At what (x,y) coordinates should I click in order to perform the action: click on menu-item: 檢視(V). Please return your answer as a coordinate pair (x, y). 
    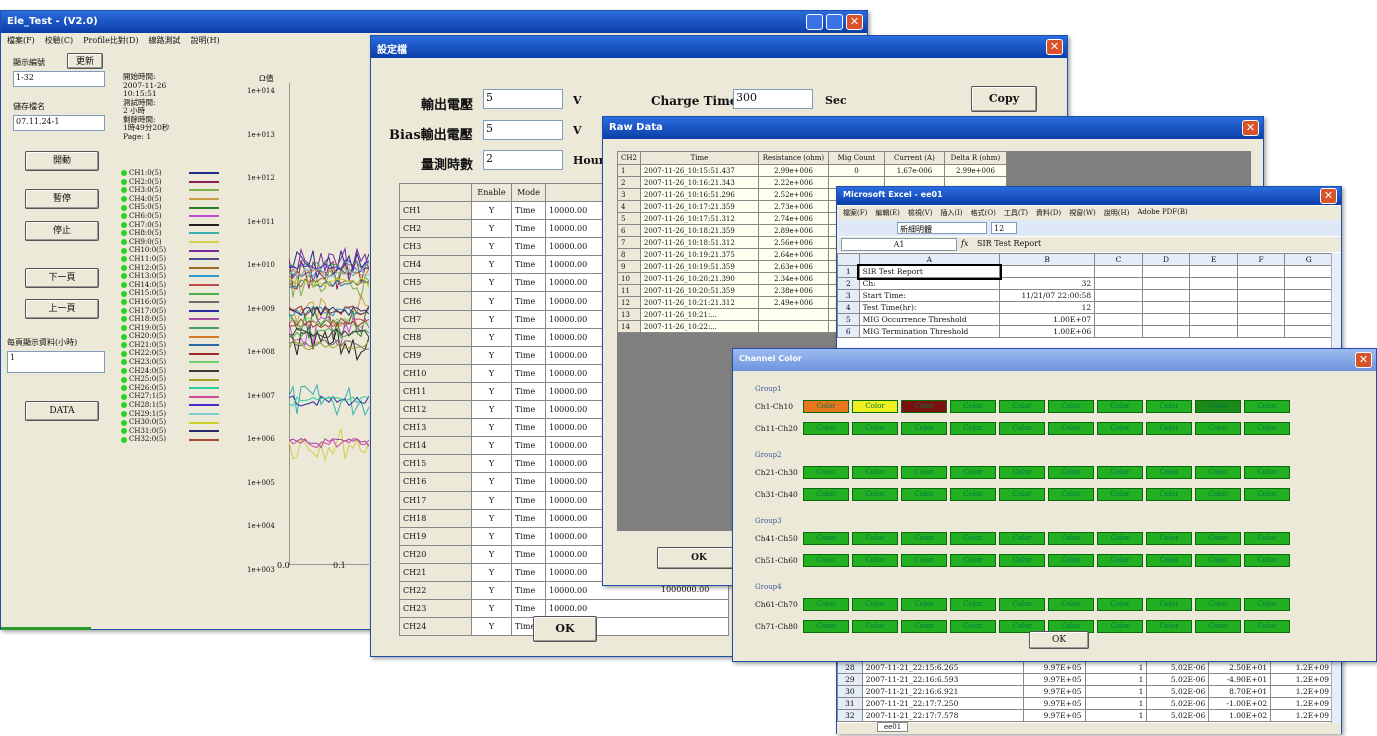
    Looking at the image, I should click on (920, 213).